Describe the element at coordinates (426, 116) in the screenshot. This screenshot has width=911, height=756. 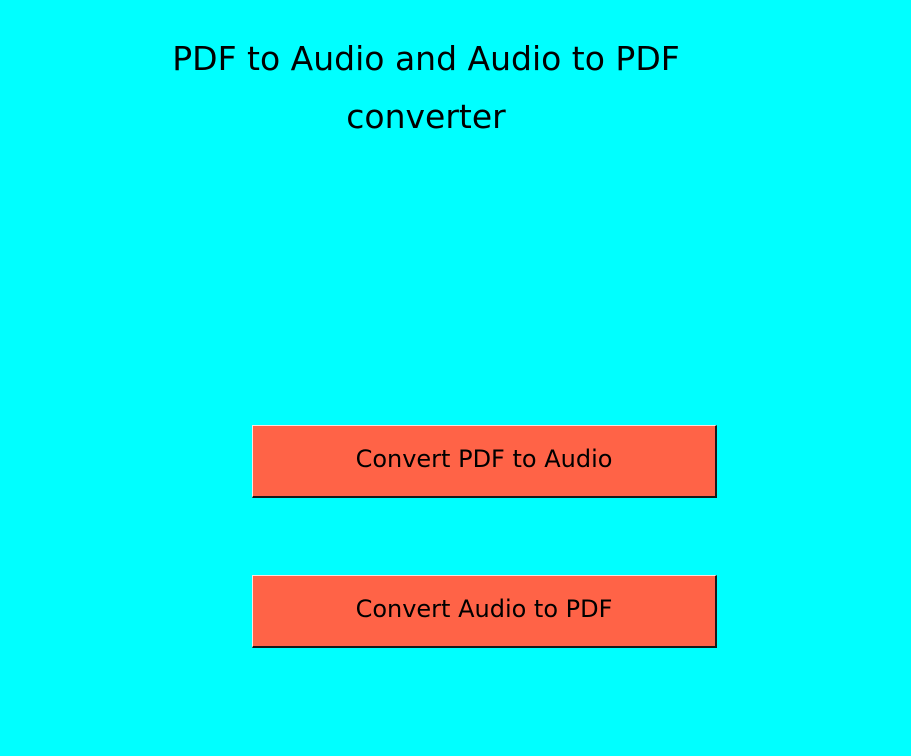
I see `title-line-2: converter` at that location.